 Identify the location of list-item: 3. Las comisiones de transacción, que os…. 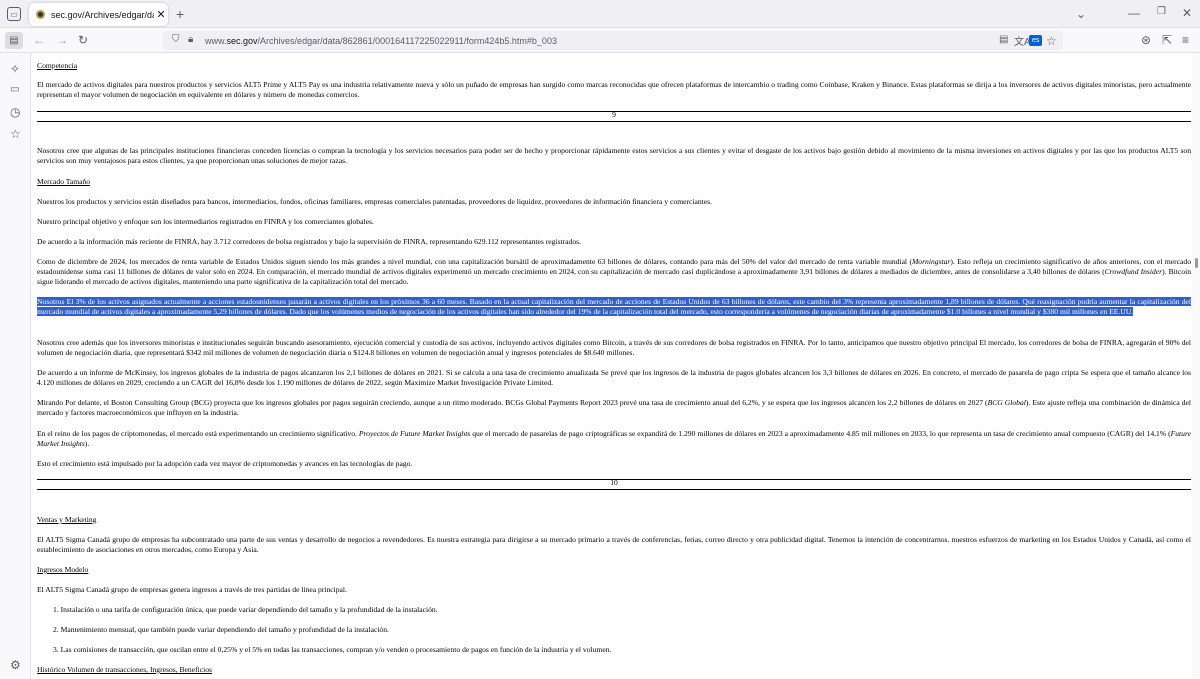
(332, 649).